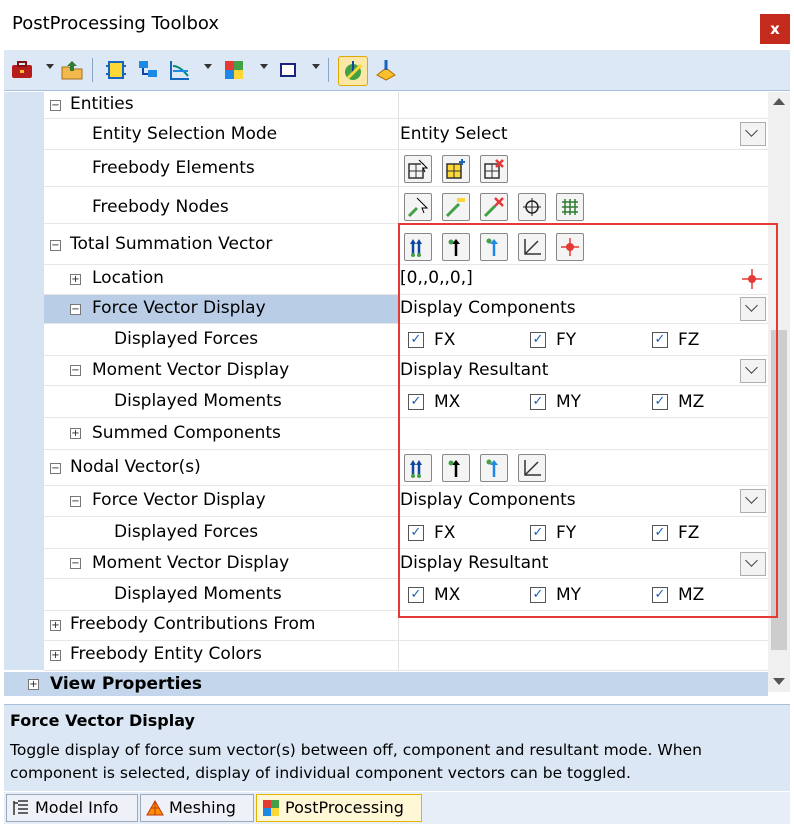  I want to click on row-label: Moment Vector Display, so click(191, 563).